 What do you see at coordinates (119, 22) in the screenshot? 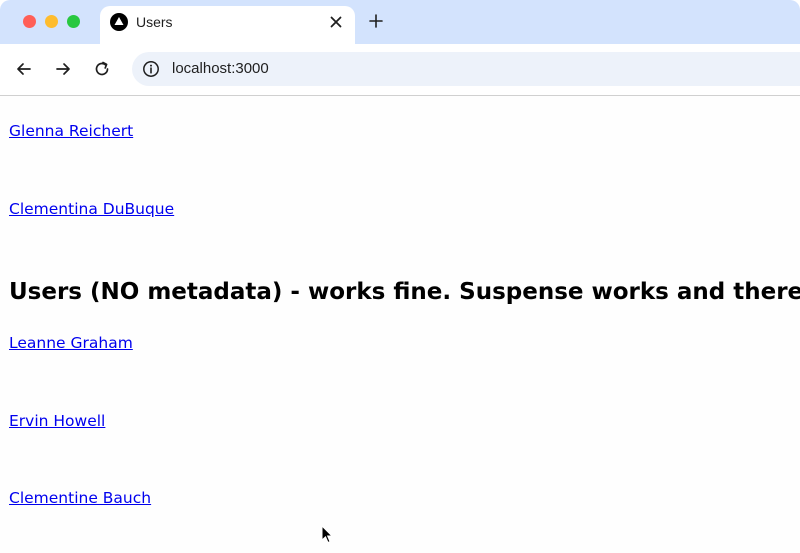
I see `triangle-logo-icon` at bounding box center [119, 22].